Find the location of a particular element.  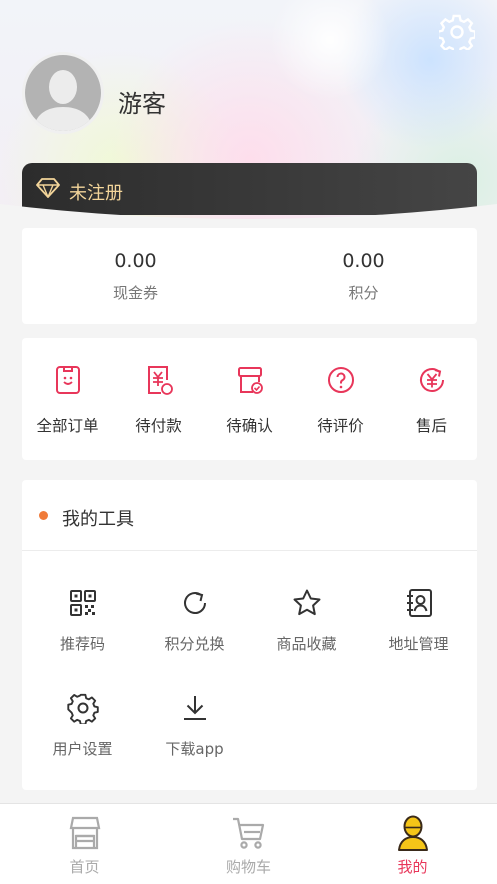

address-management-label: 地址管理 is located at coordinates (418, 644).